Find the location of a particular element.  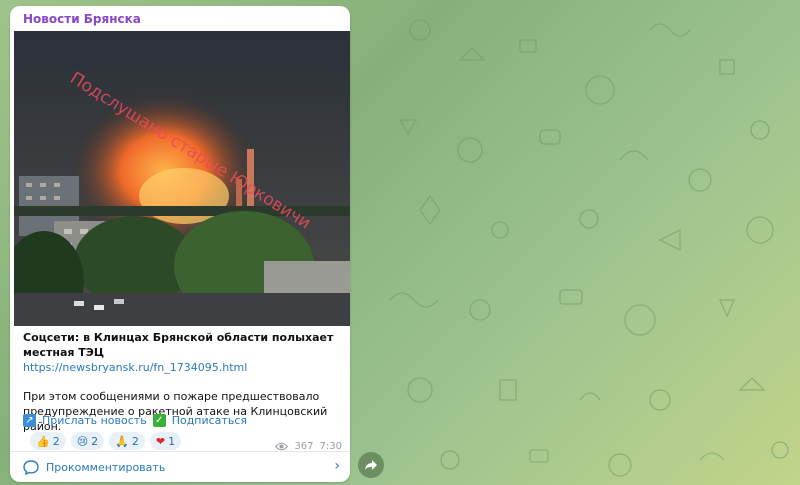

checkmark-icon: ✓ is located at coordinates (159, 420).